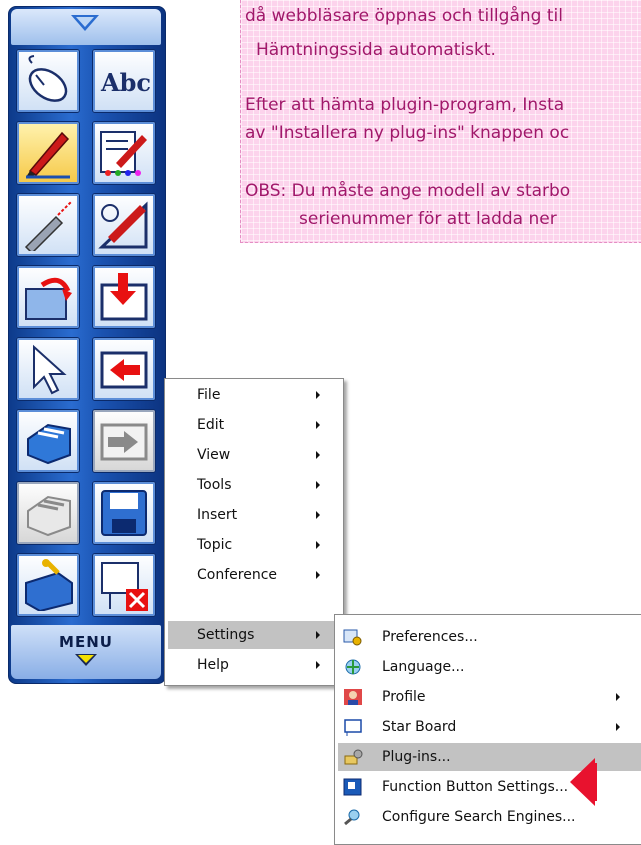 This screenshot has height=845, width=641. I want to click on note-line: Hämtningssida automatiskt., so click(376, 50).